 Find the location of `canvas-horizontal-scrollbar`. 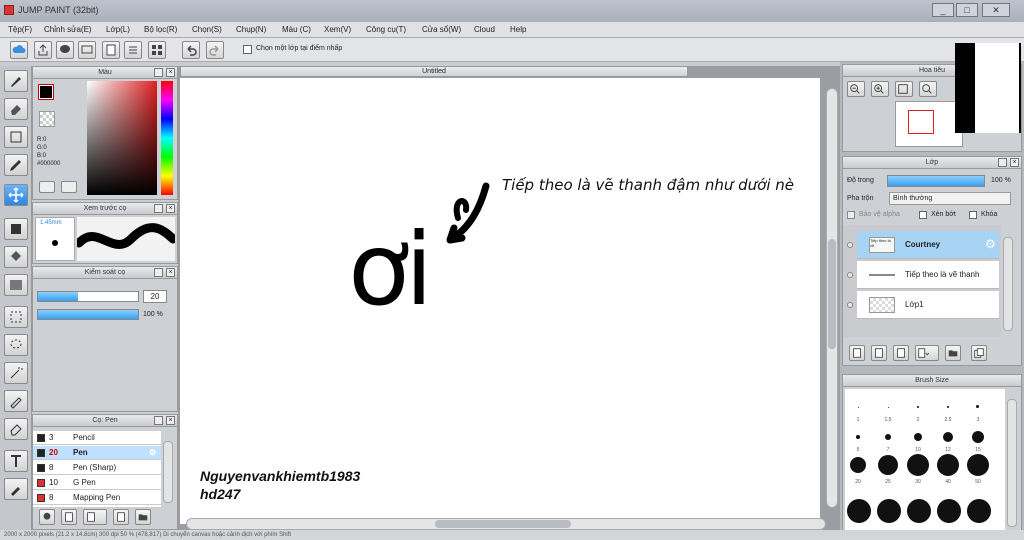

canvas-horizontal-scrollbar is located at coordinates (506, 524).